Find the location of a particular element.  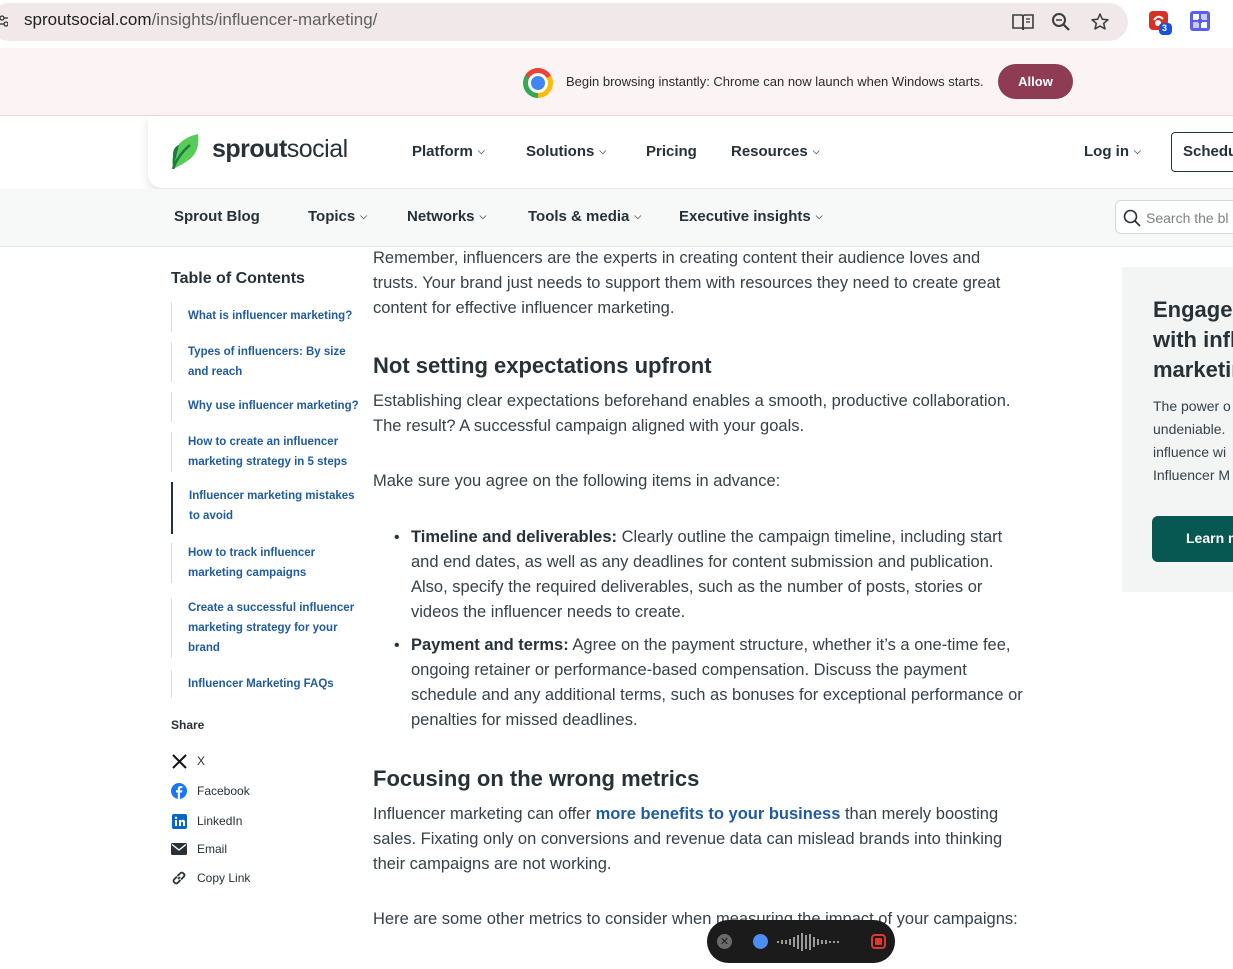

login-link: Log in ⌵ is located at coordinates (1112, 151).